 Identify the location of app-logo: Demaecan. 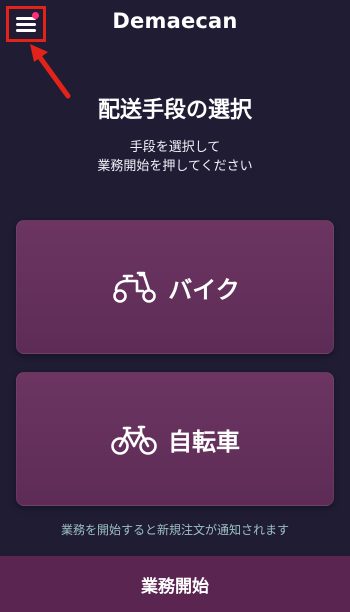
(175, 21).